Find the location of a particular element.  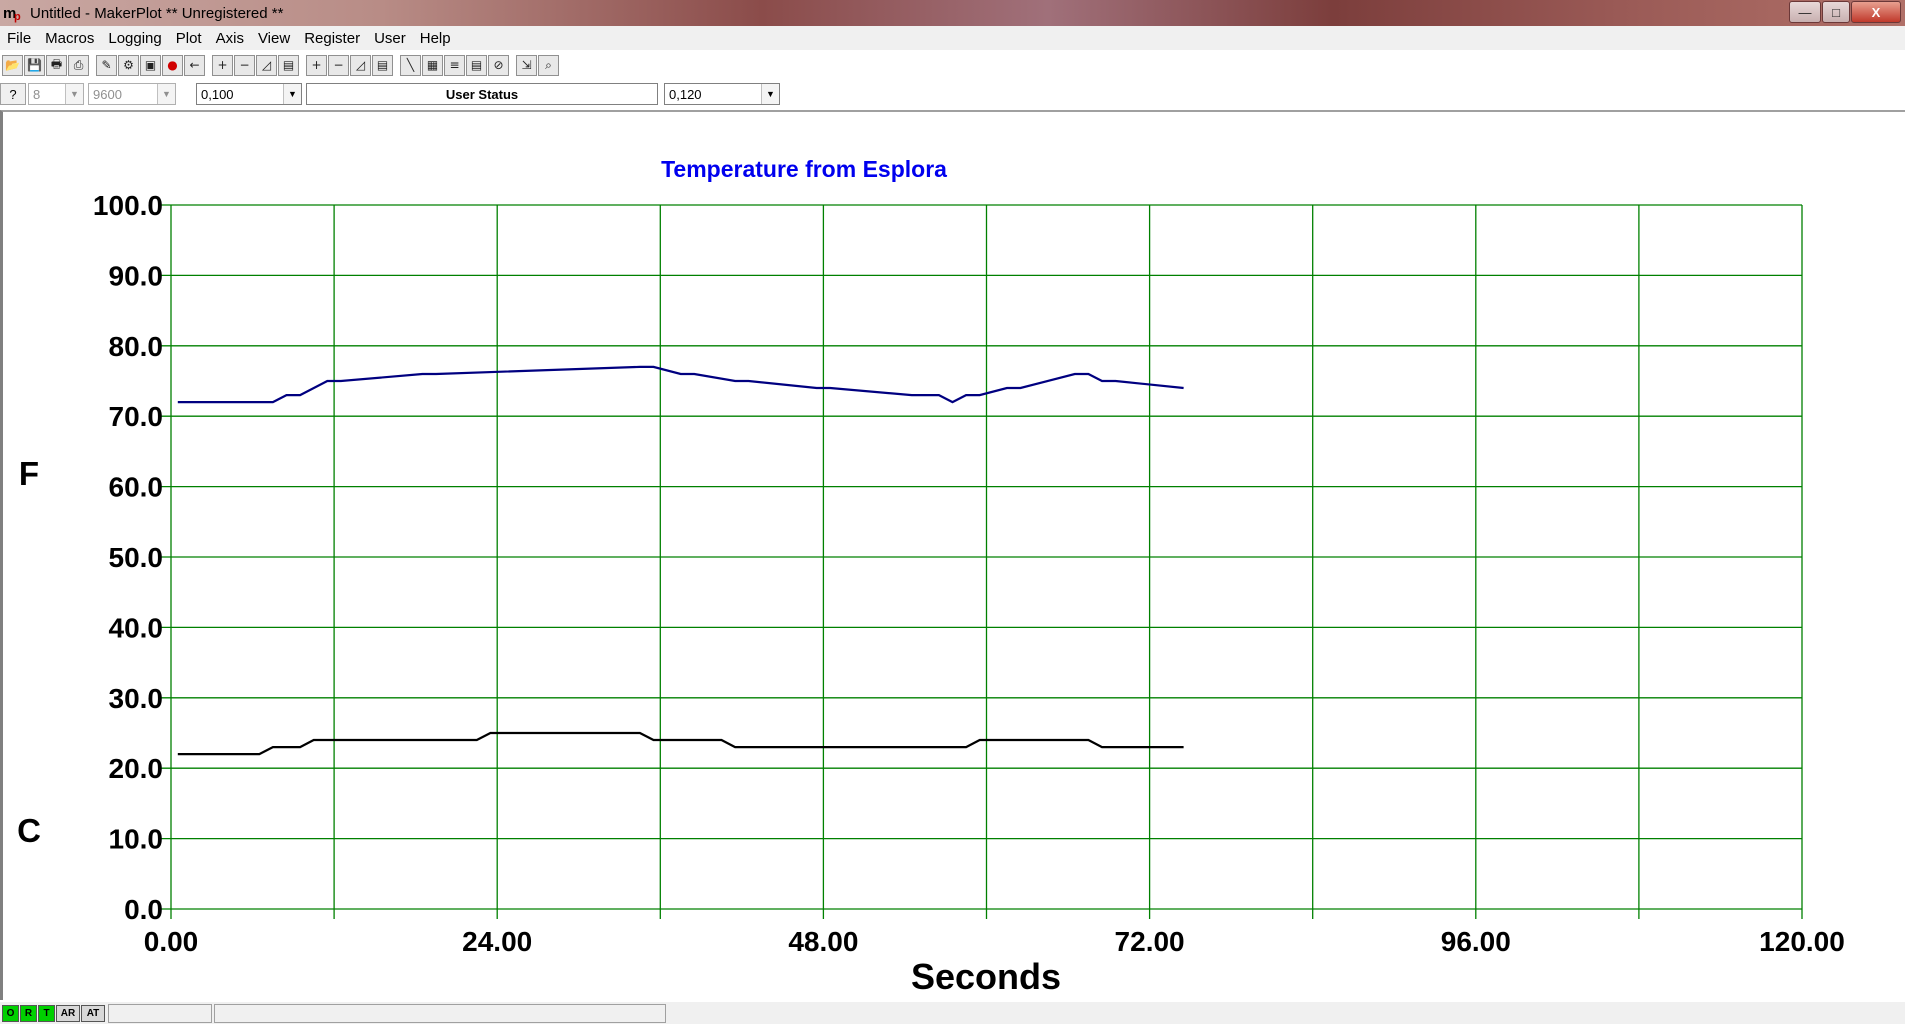

y-tick-label: 80.0 is located at coordinates (136, 346).